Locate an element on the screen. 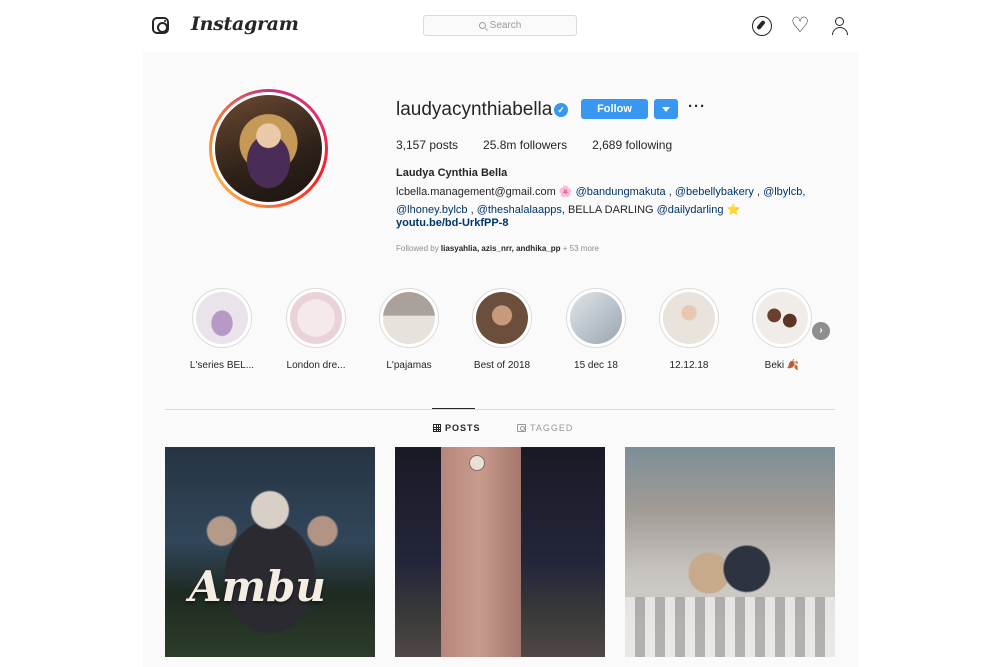 The height and width of the screenshot is (667, 1000). suggested-accounts-dropdown-button is located at coordinates (666, 109).